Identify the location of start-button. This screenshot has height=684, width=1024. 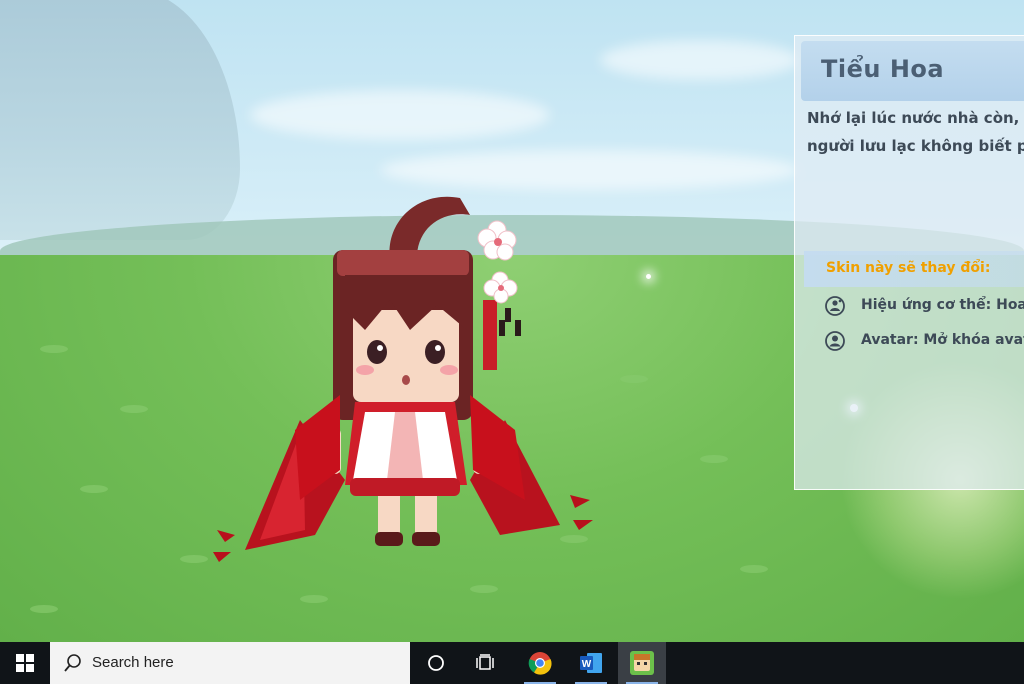
(25, 663).